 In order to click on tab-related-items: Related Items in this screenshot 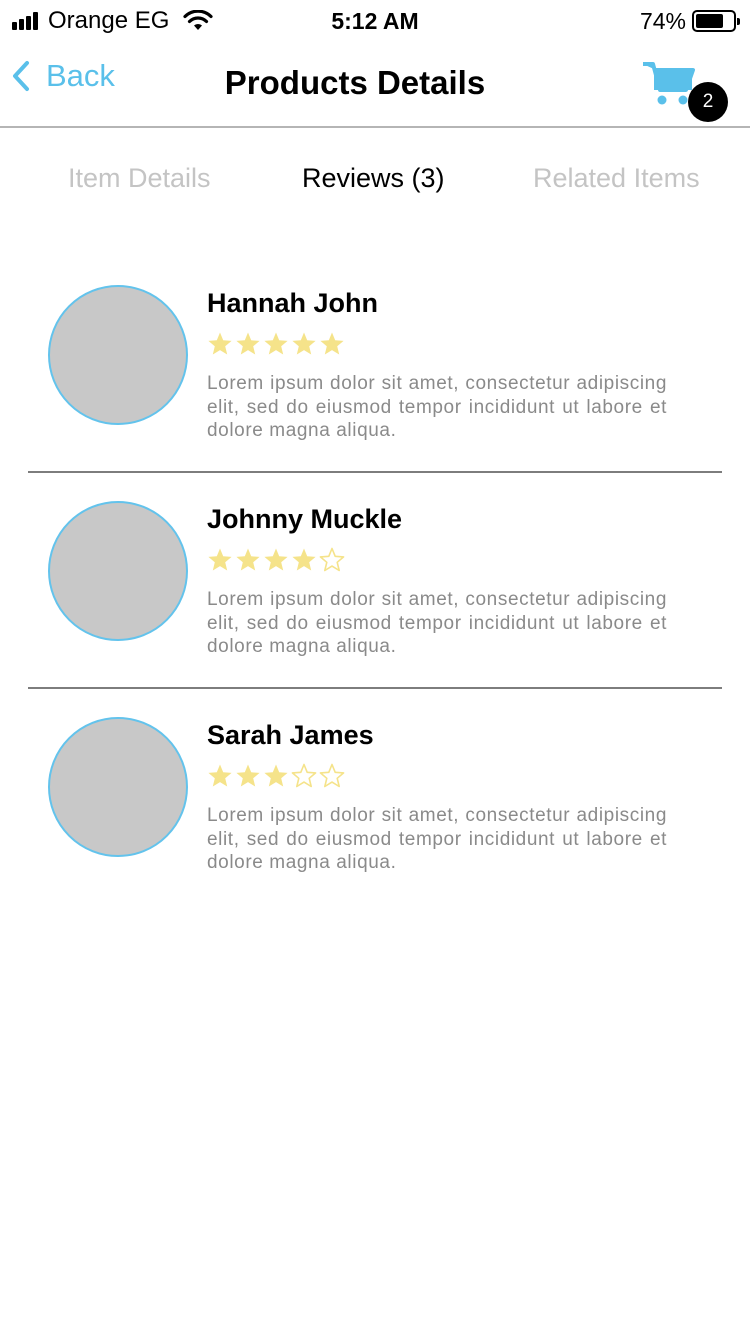, I will do `click(616, 178)`.